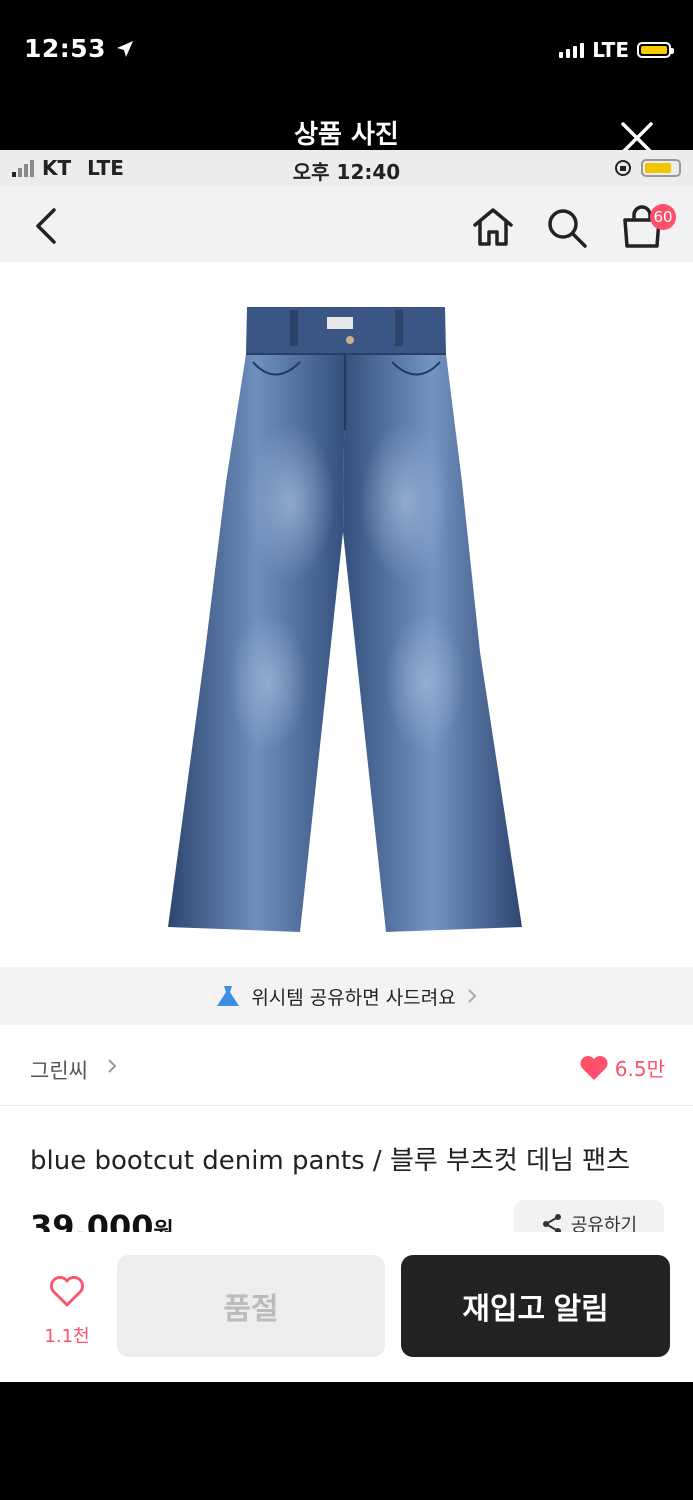 This screenshot has width=693, height=1500. Describe the element at coordinates (112, 1066) in the screenshot. I see `brand-chevron-icon` at that location.